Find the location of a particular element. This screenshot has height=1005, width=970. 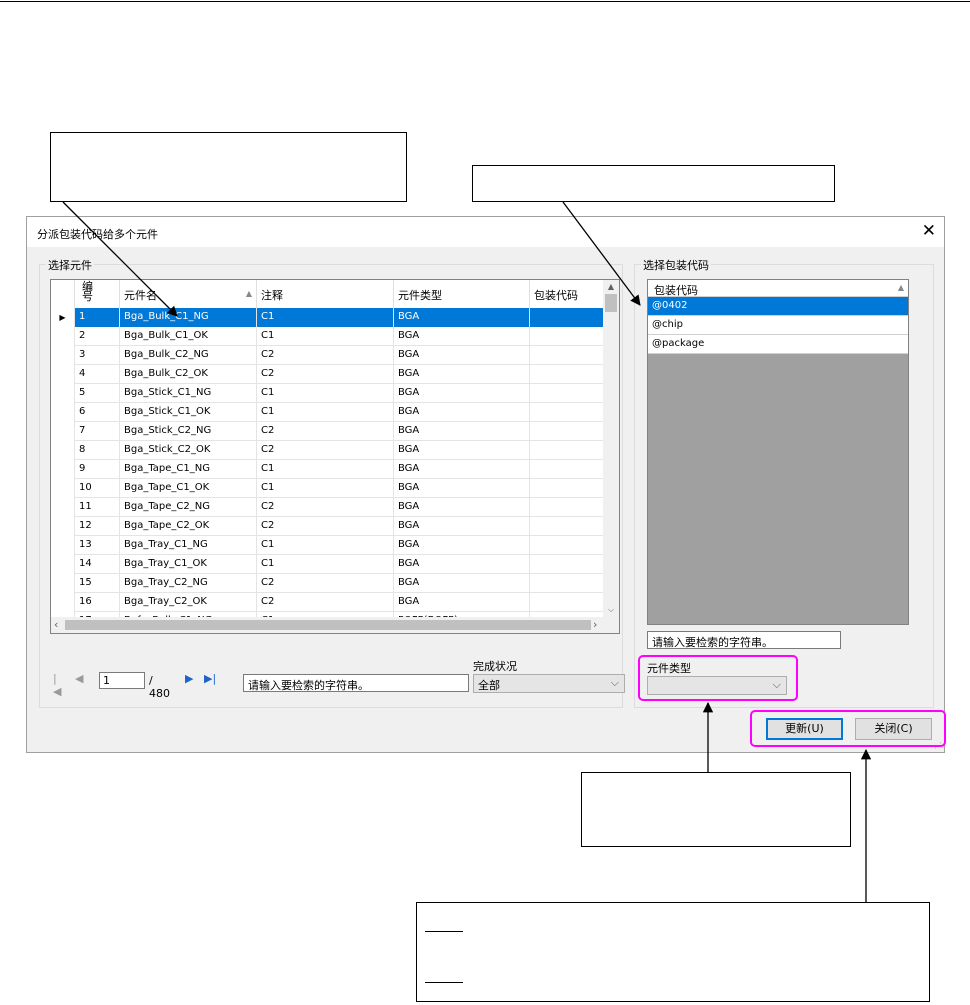

status-filter-select: 全部 ⌵ is located at coordinates (549, 683).